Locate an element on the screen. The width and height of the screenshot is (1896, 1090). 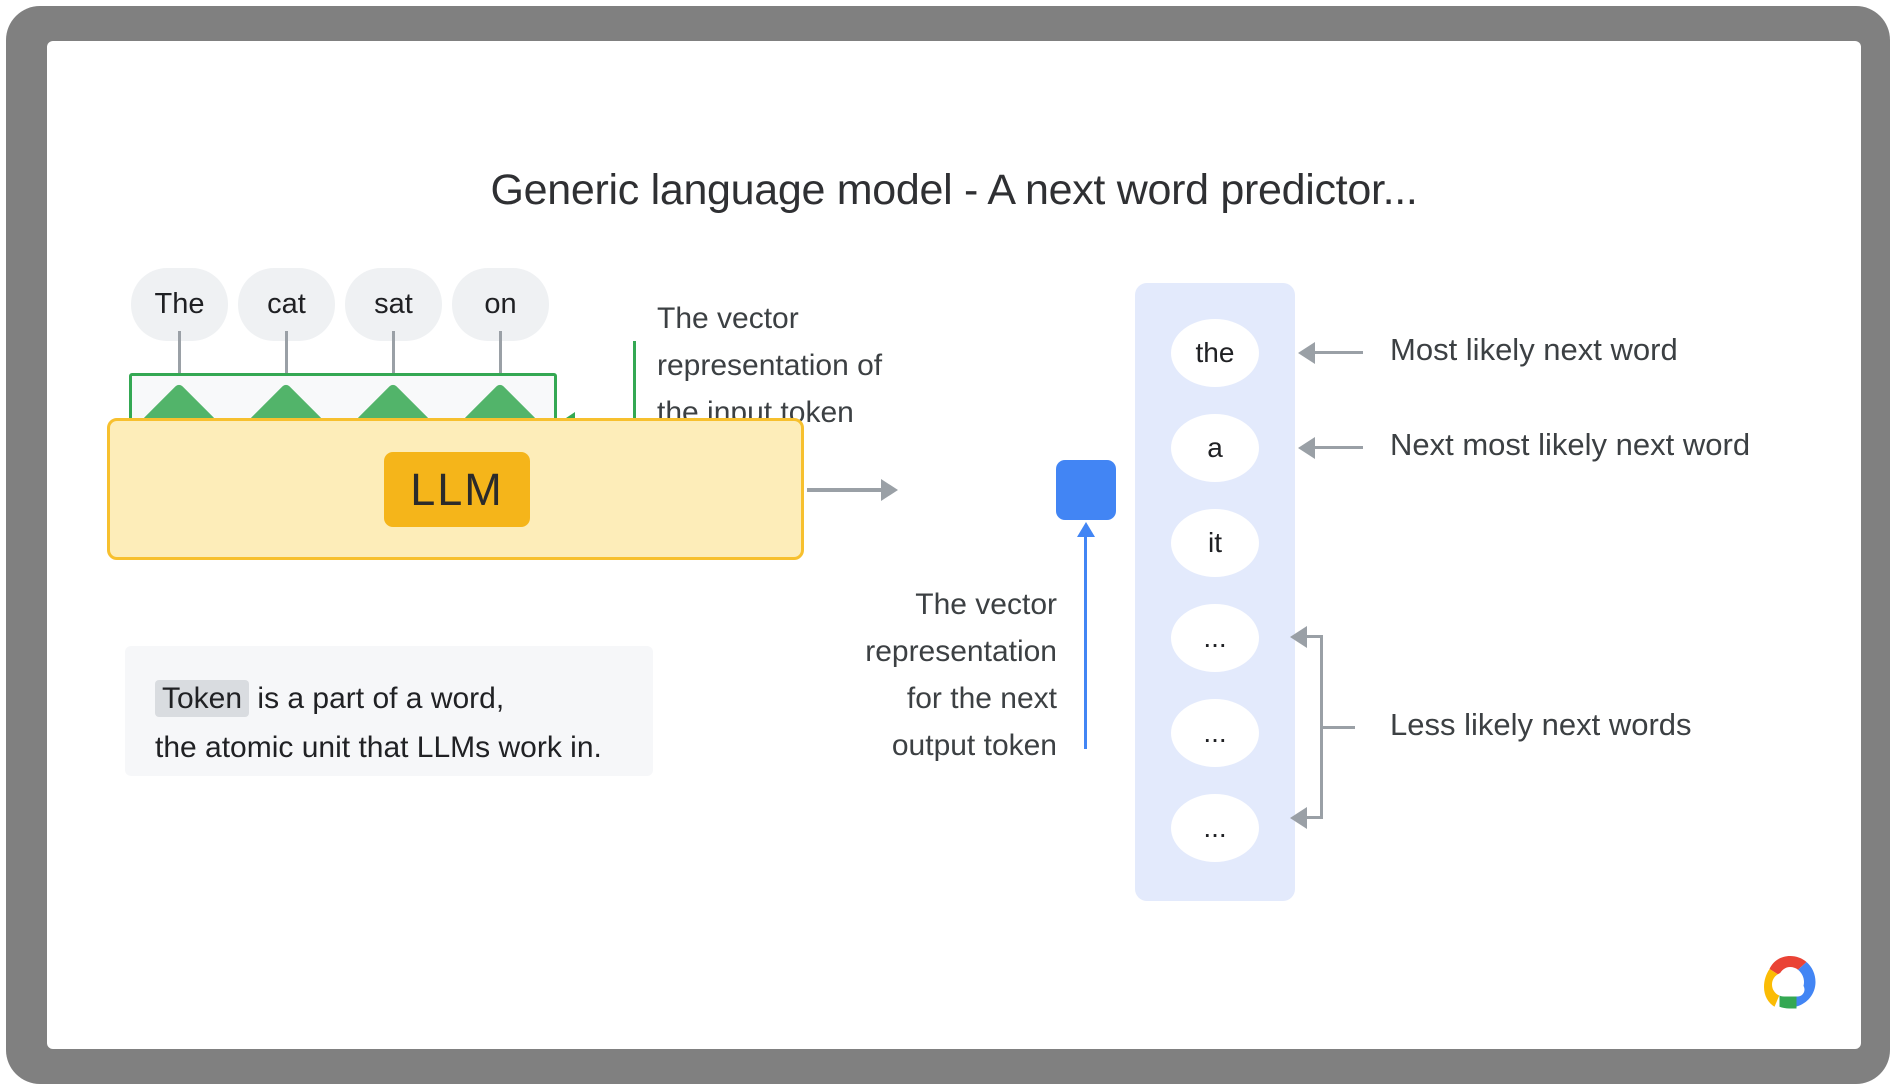
most-likely-arrow-line is located at coordinates (1339, 352).